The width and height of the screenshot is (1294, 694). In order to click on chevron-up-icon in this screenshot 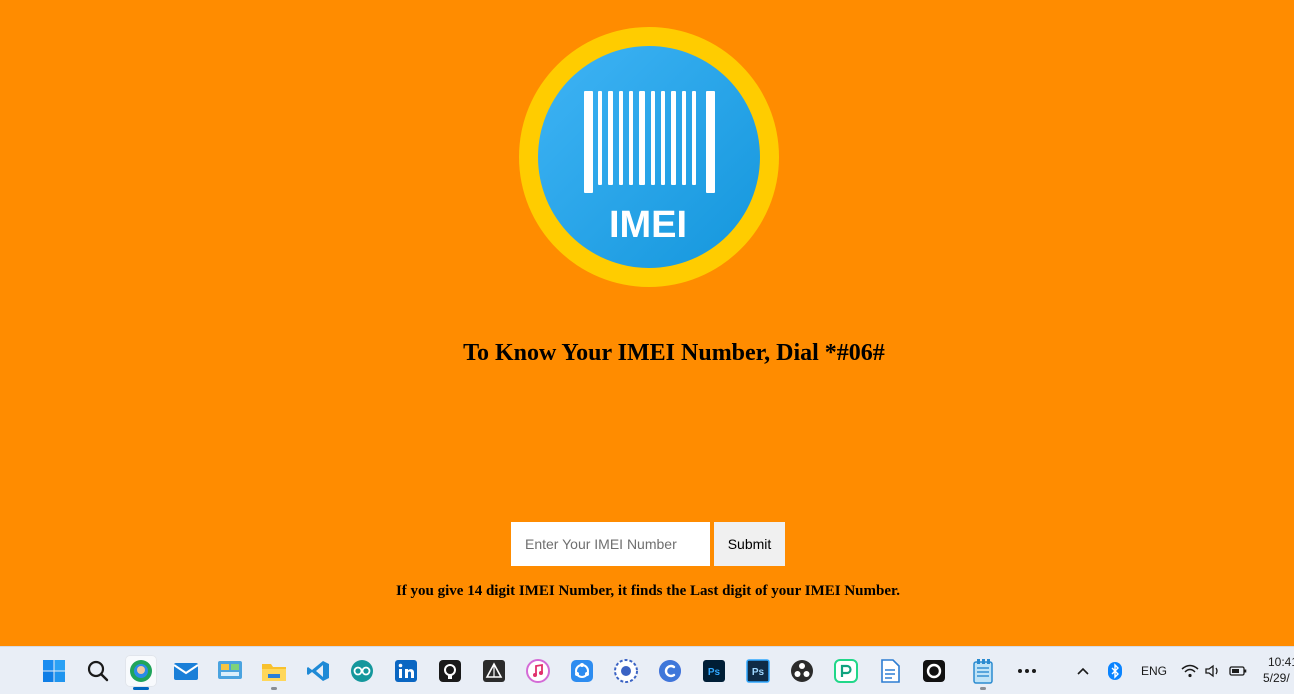, I will do `click(1083, 671)`.